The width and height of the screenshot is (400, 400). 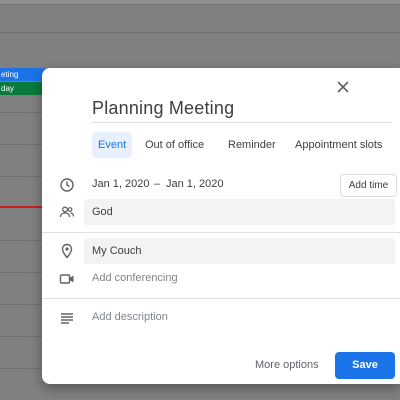 I want to click on notes-icon, so click(x=67, y=318).